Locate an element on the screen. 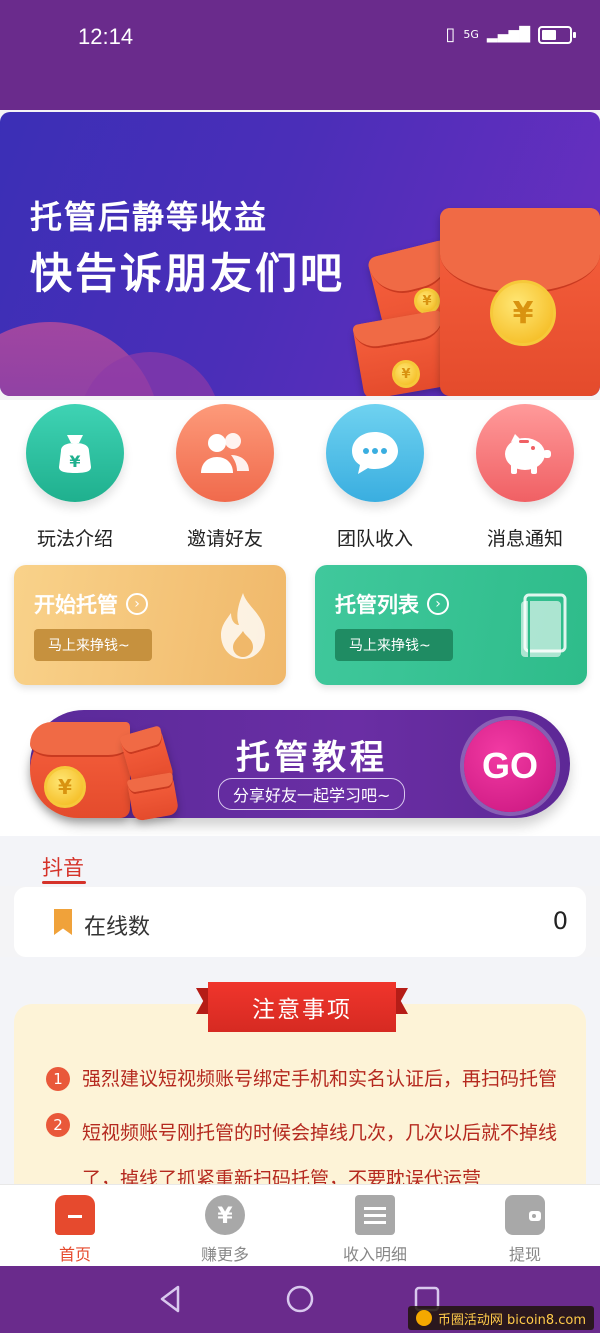  watermark-text: 币圈活动网 bicoin8.com is located at coordinates (511, 1320).